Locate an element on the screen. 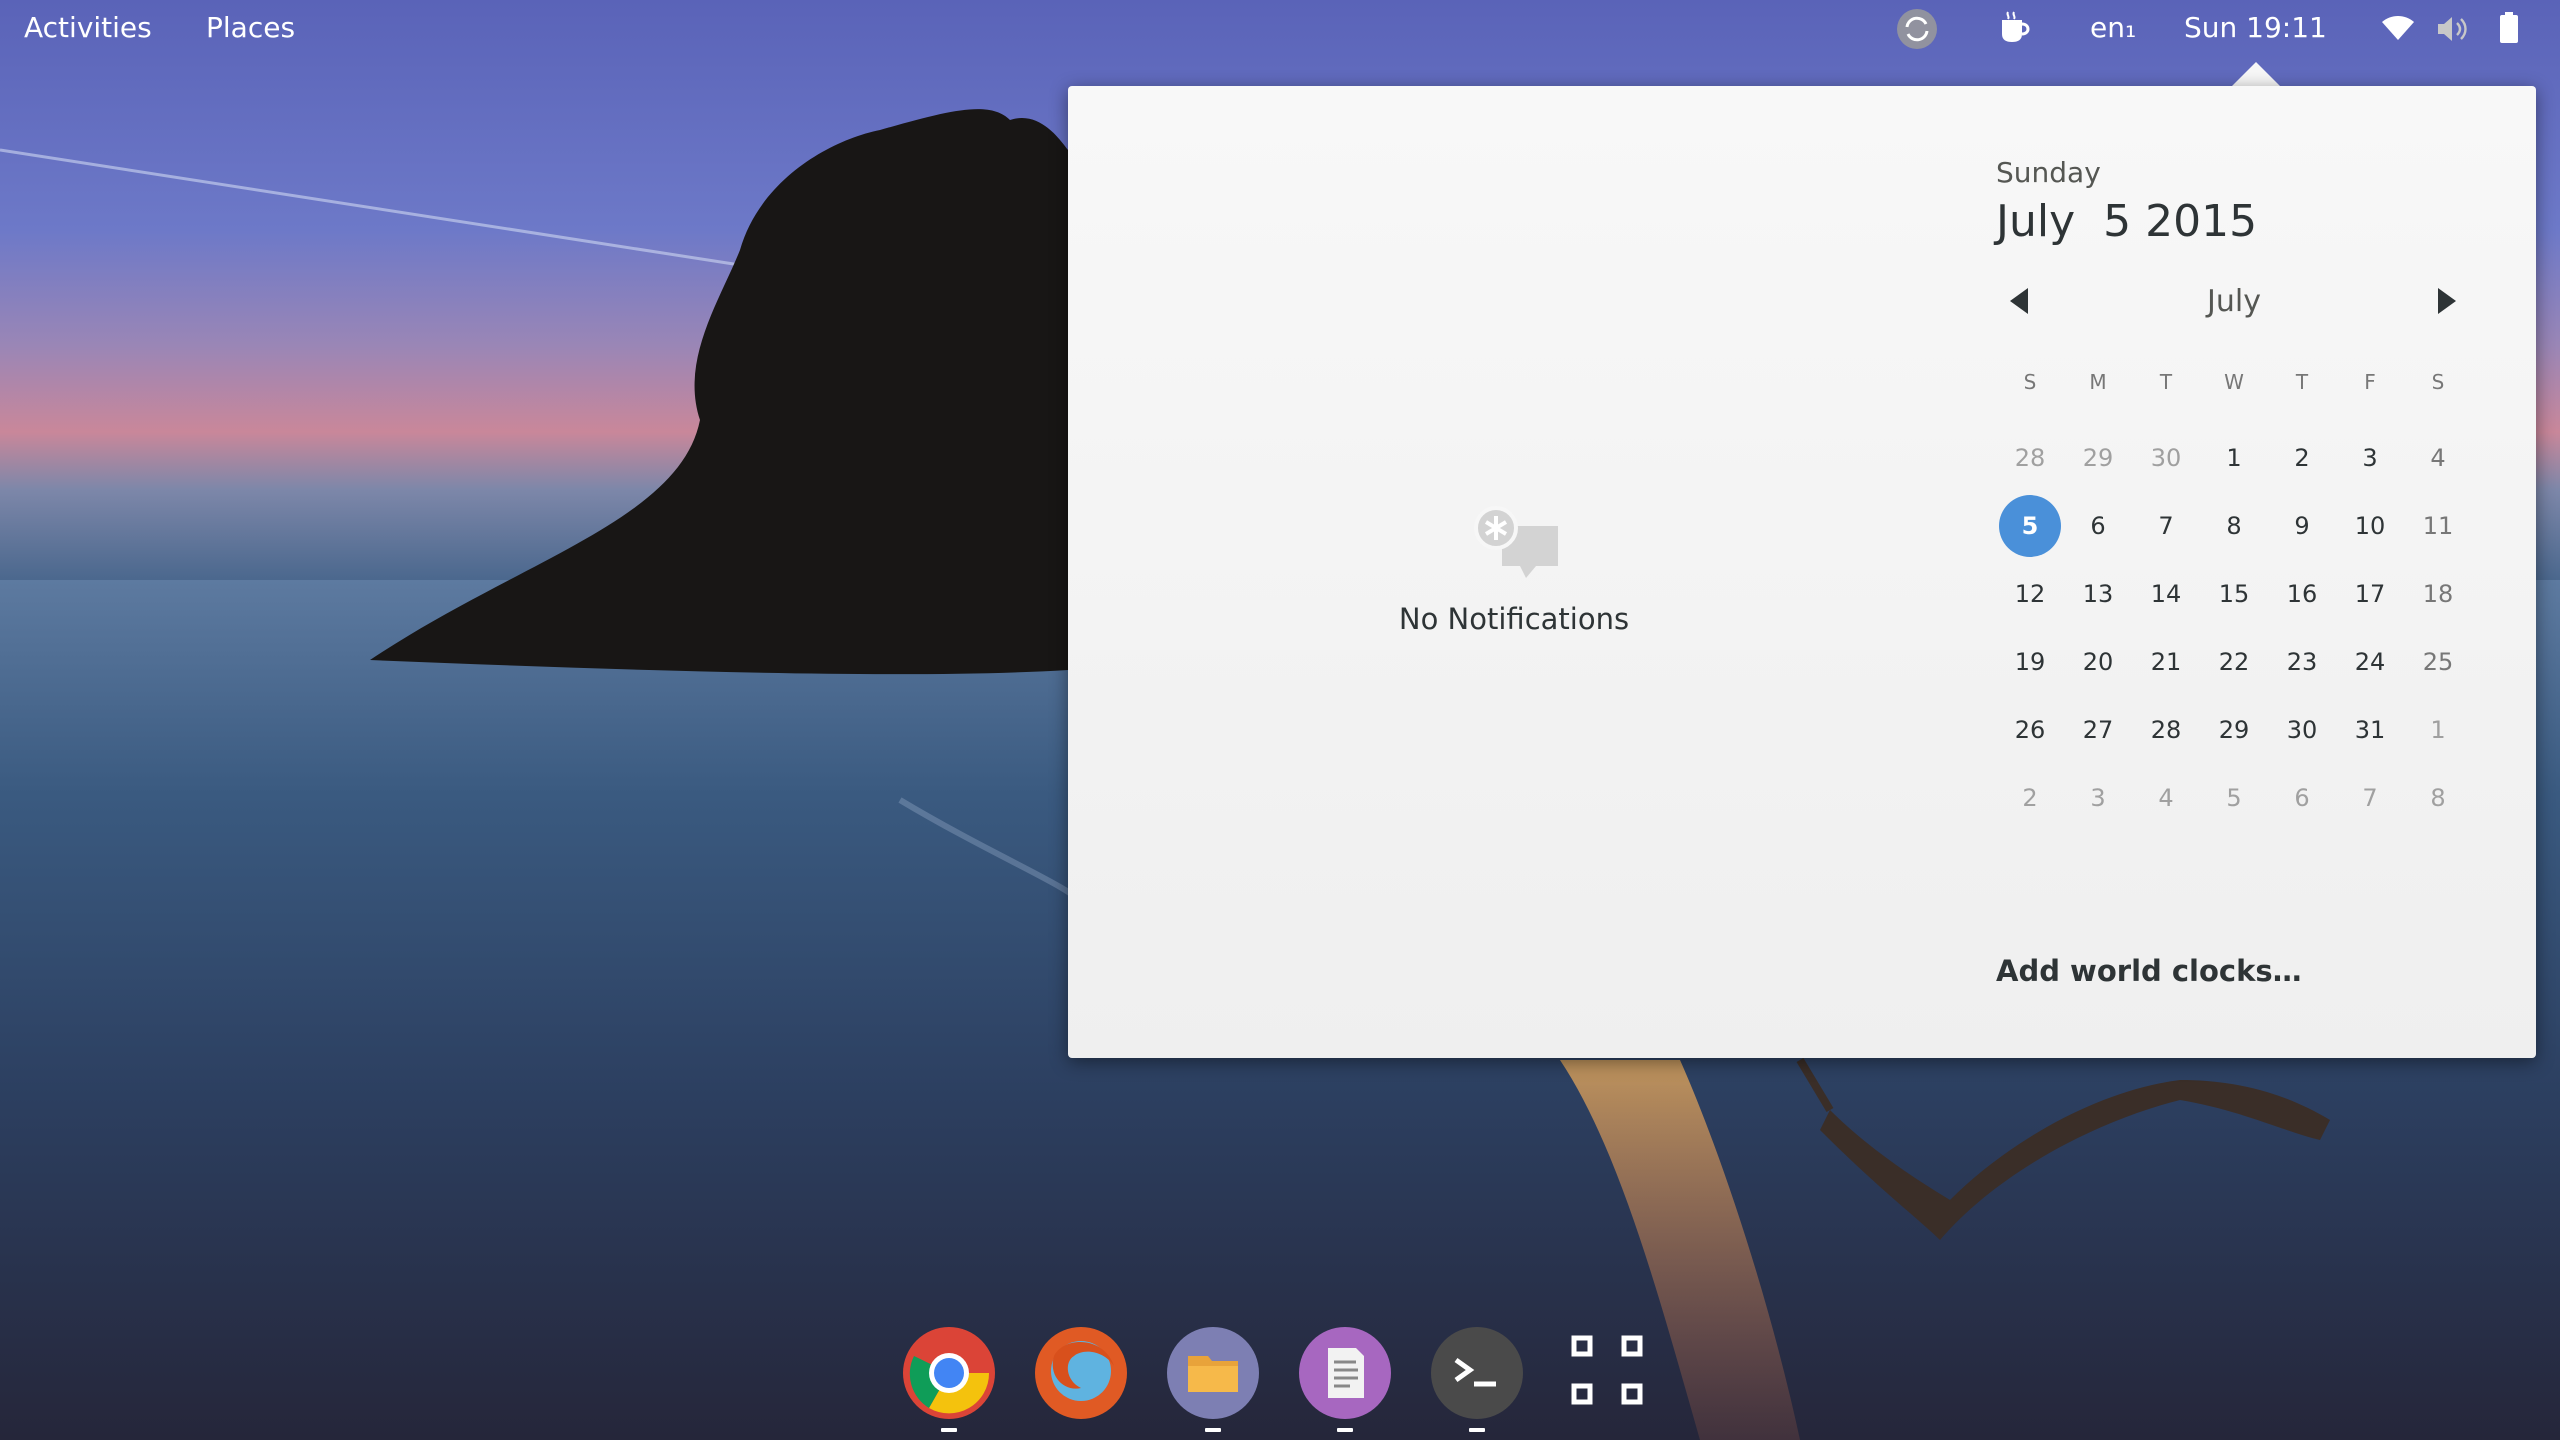  app-grid-icon is located at coordinates (1609, 1373).